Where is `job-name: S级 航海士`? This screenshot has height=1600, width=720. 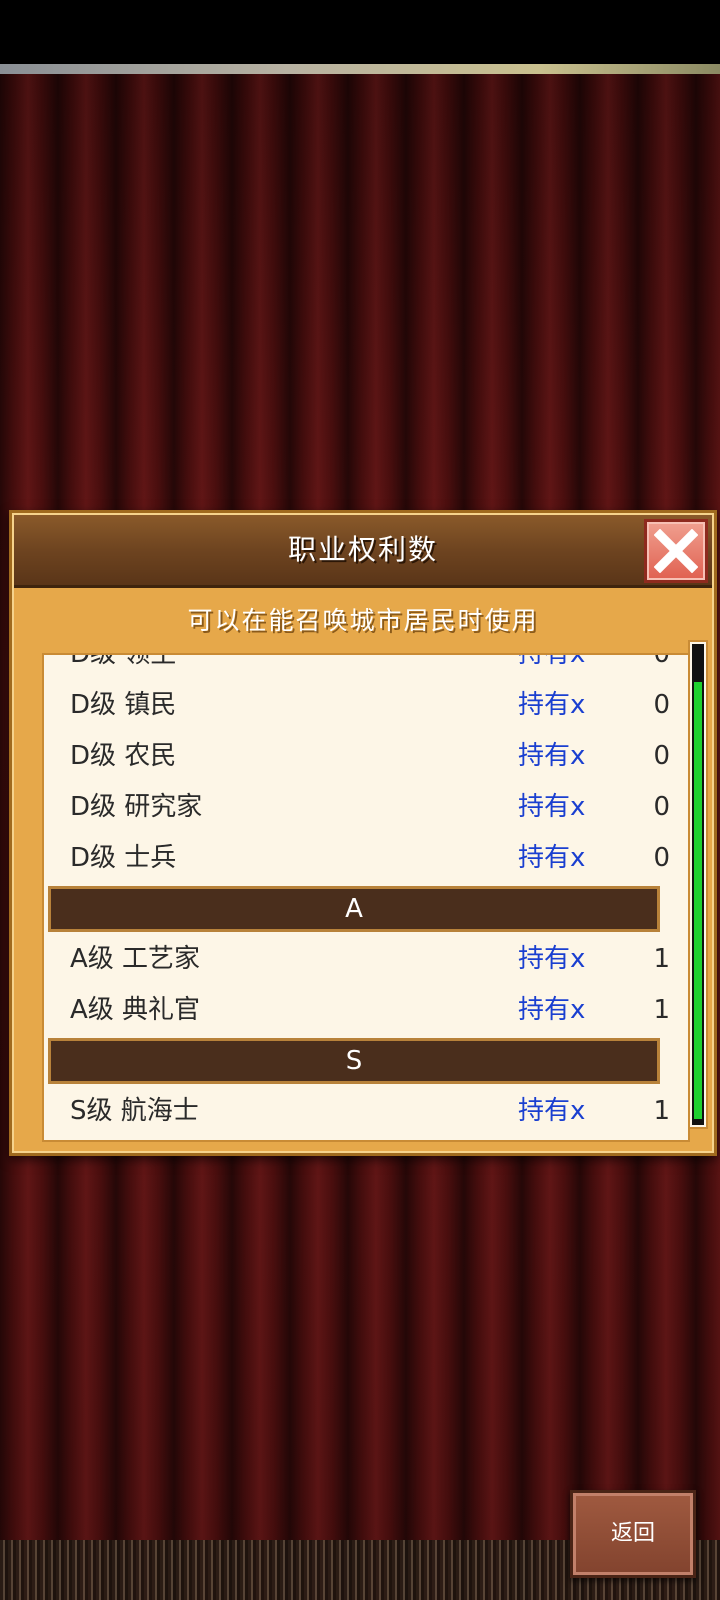 job-name: S级 航海士 is located at coordinates (134, 1111).